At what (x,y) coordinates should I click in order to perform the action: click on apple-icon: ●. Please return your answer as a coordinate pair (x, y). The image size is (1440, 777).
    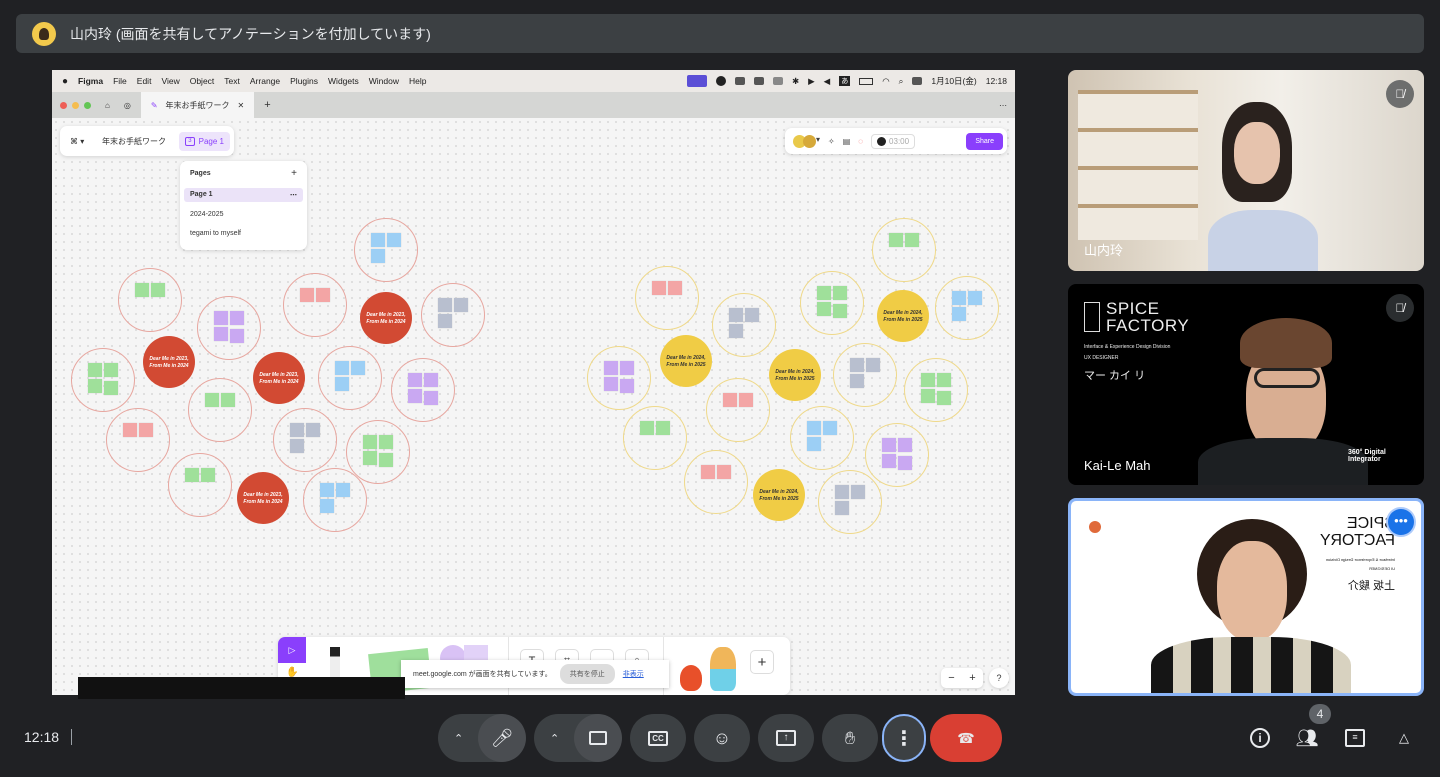
    Looking at the image, I should click on (65, 81).